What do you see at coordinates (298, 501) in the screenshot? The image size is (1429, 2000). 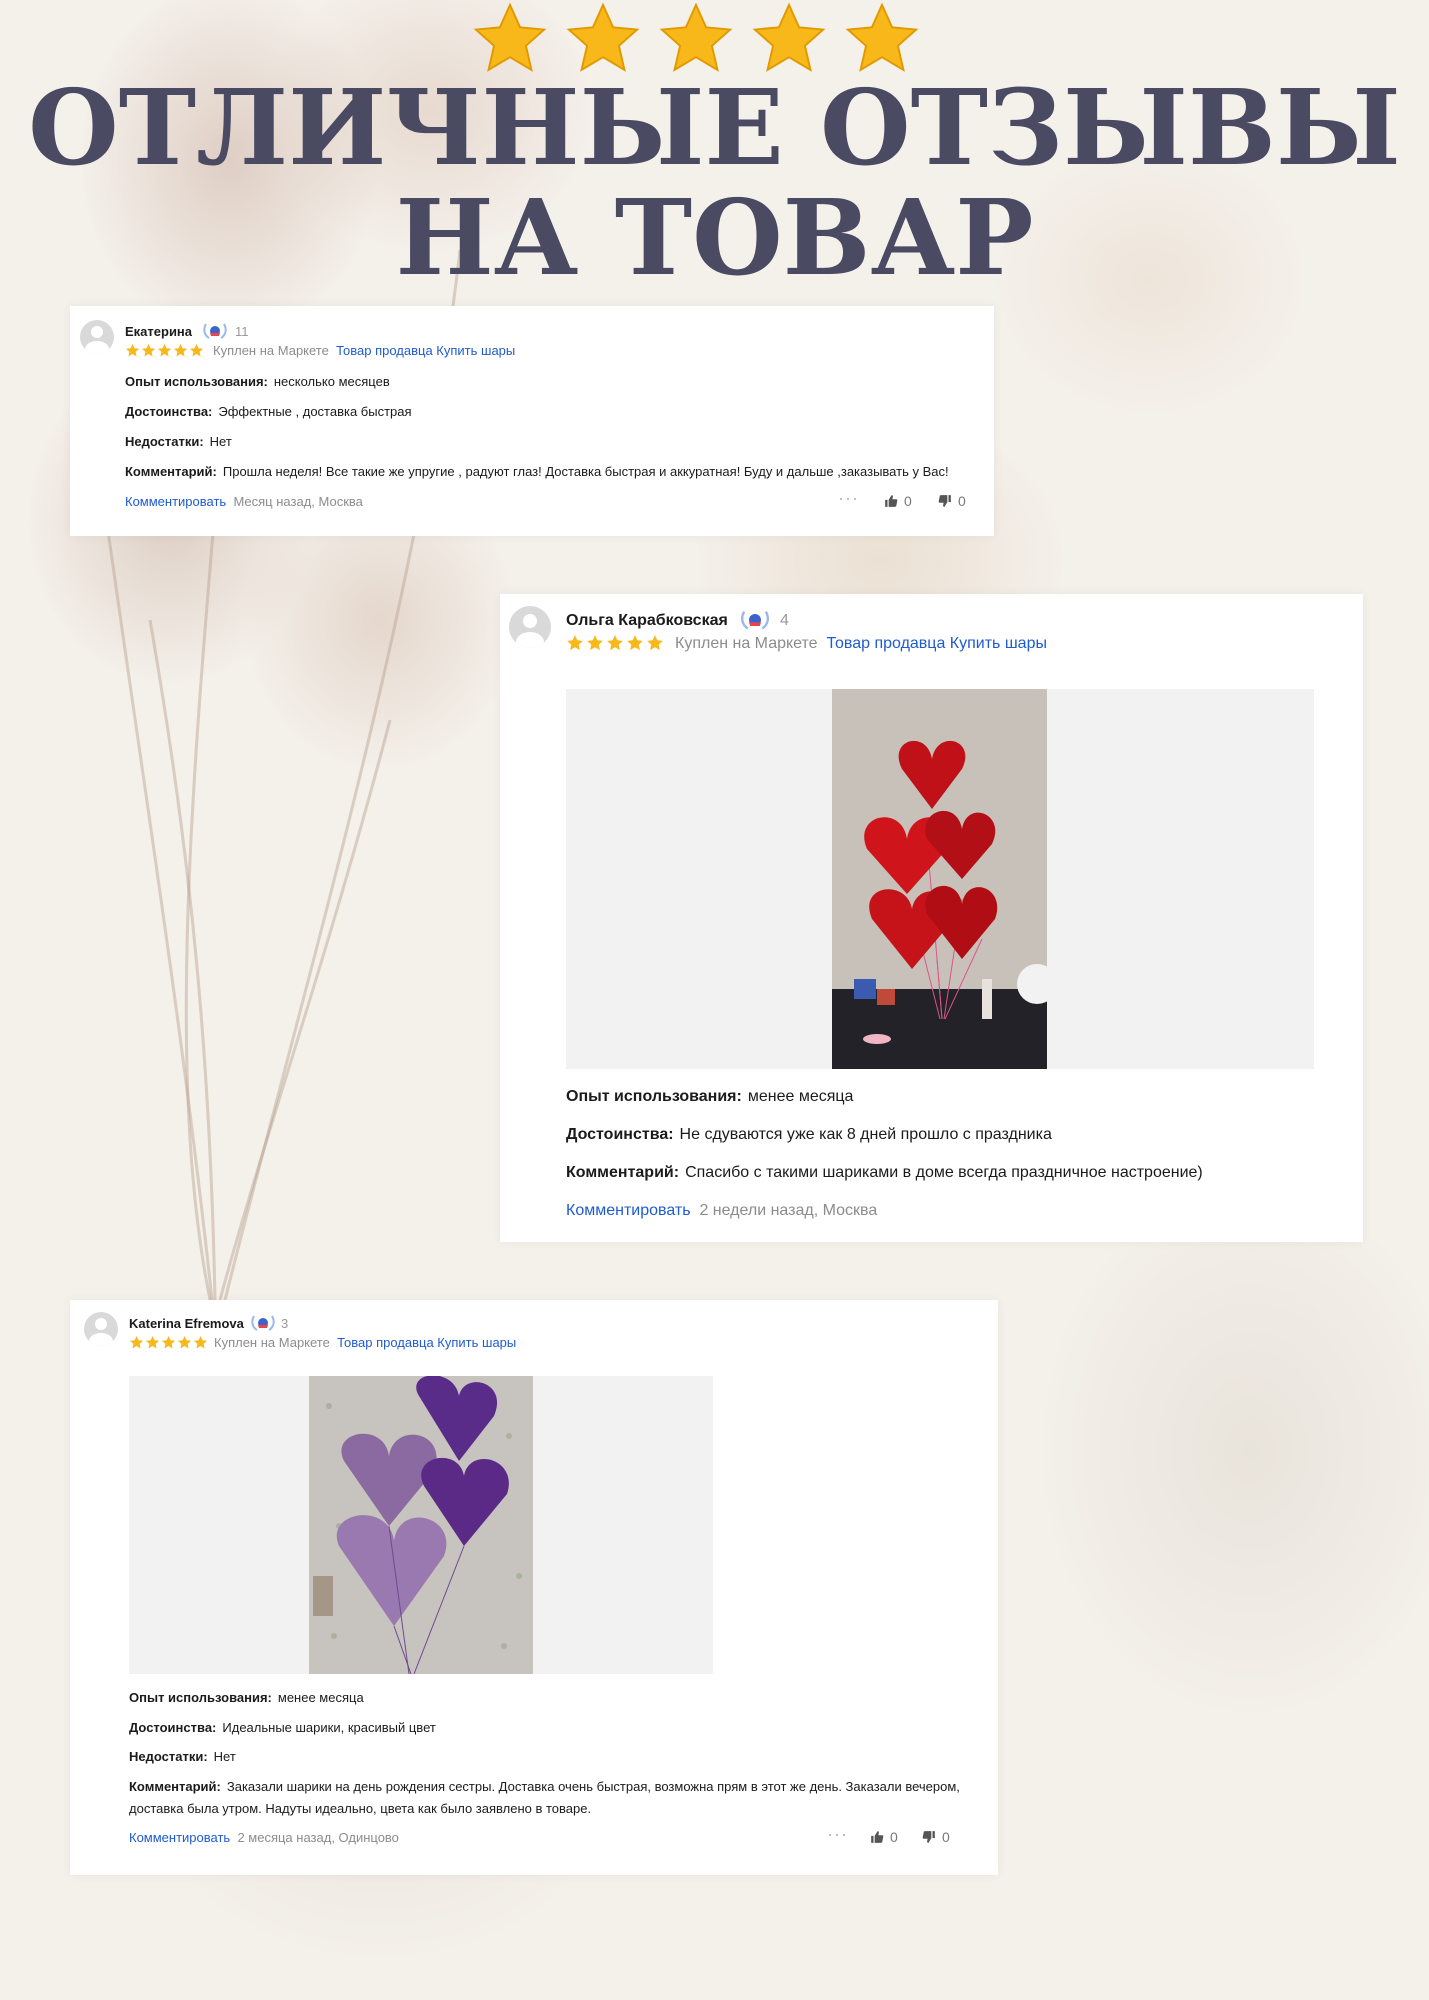 I see `review-date-location: Месяц назад, Москва` at bounding box center [298, 501].